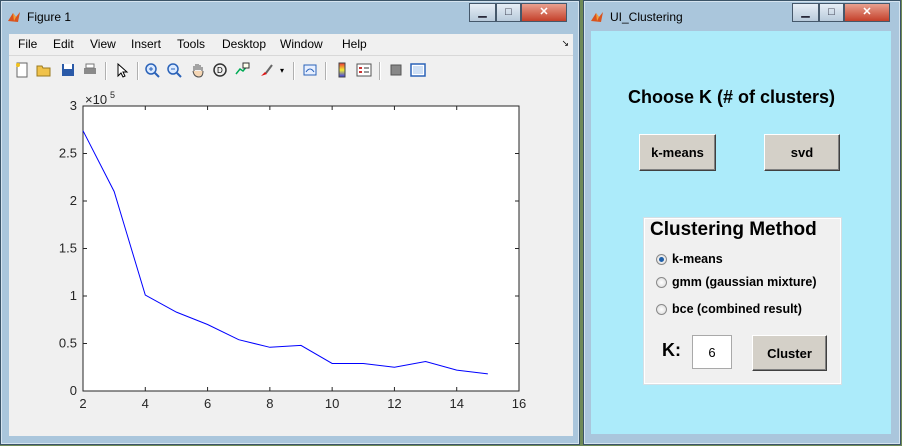 This screenshot has height=446, width=902. Describe the element at coordinates (677, 152) in the screenshot. I see `kmeans-button: k-means` at that location.